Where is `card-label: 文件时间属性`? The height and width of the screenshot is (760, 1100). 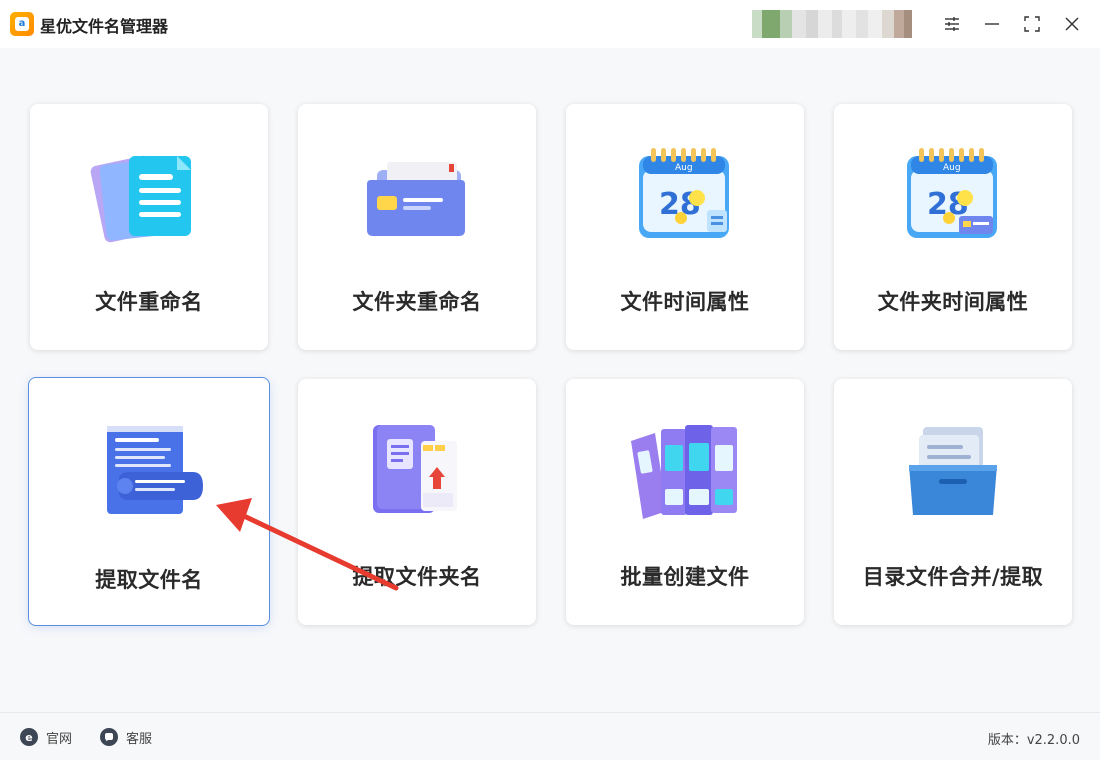
card-label: 文件时间属性 is located at coordinates (685, 302).